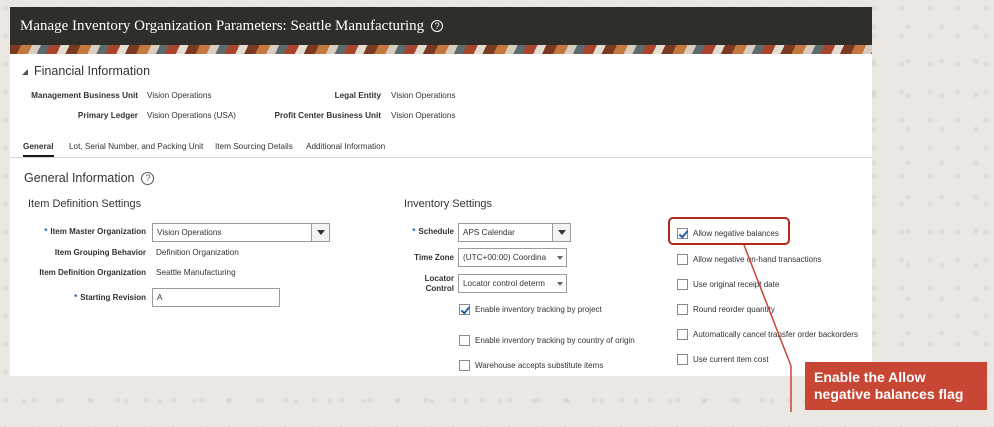  I want to click on checkbox-label: Use current item cost, so click(731, 359).